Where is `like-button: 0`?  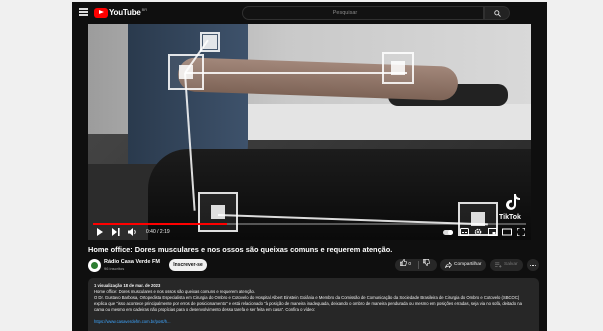
like-button: 0 is located at coordinates (405, 265).